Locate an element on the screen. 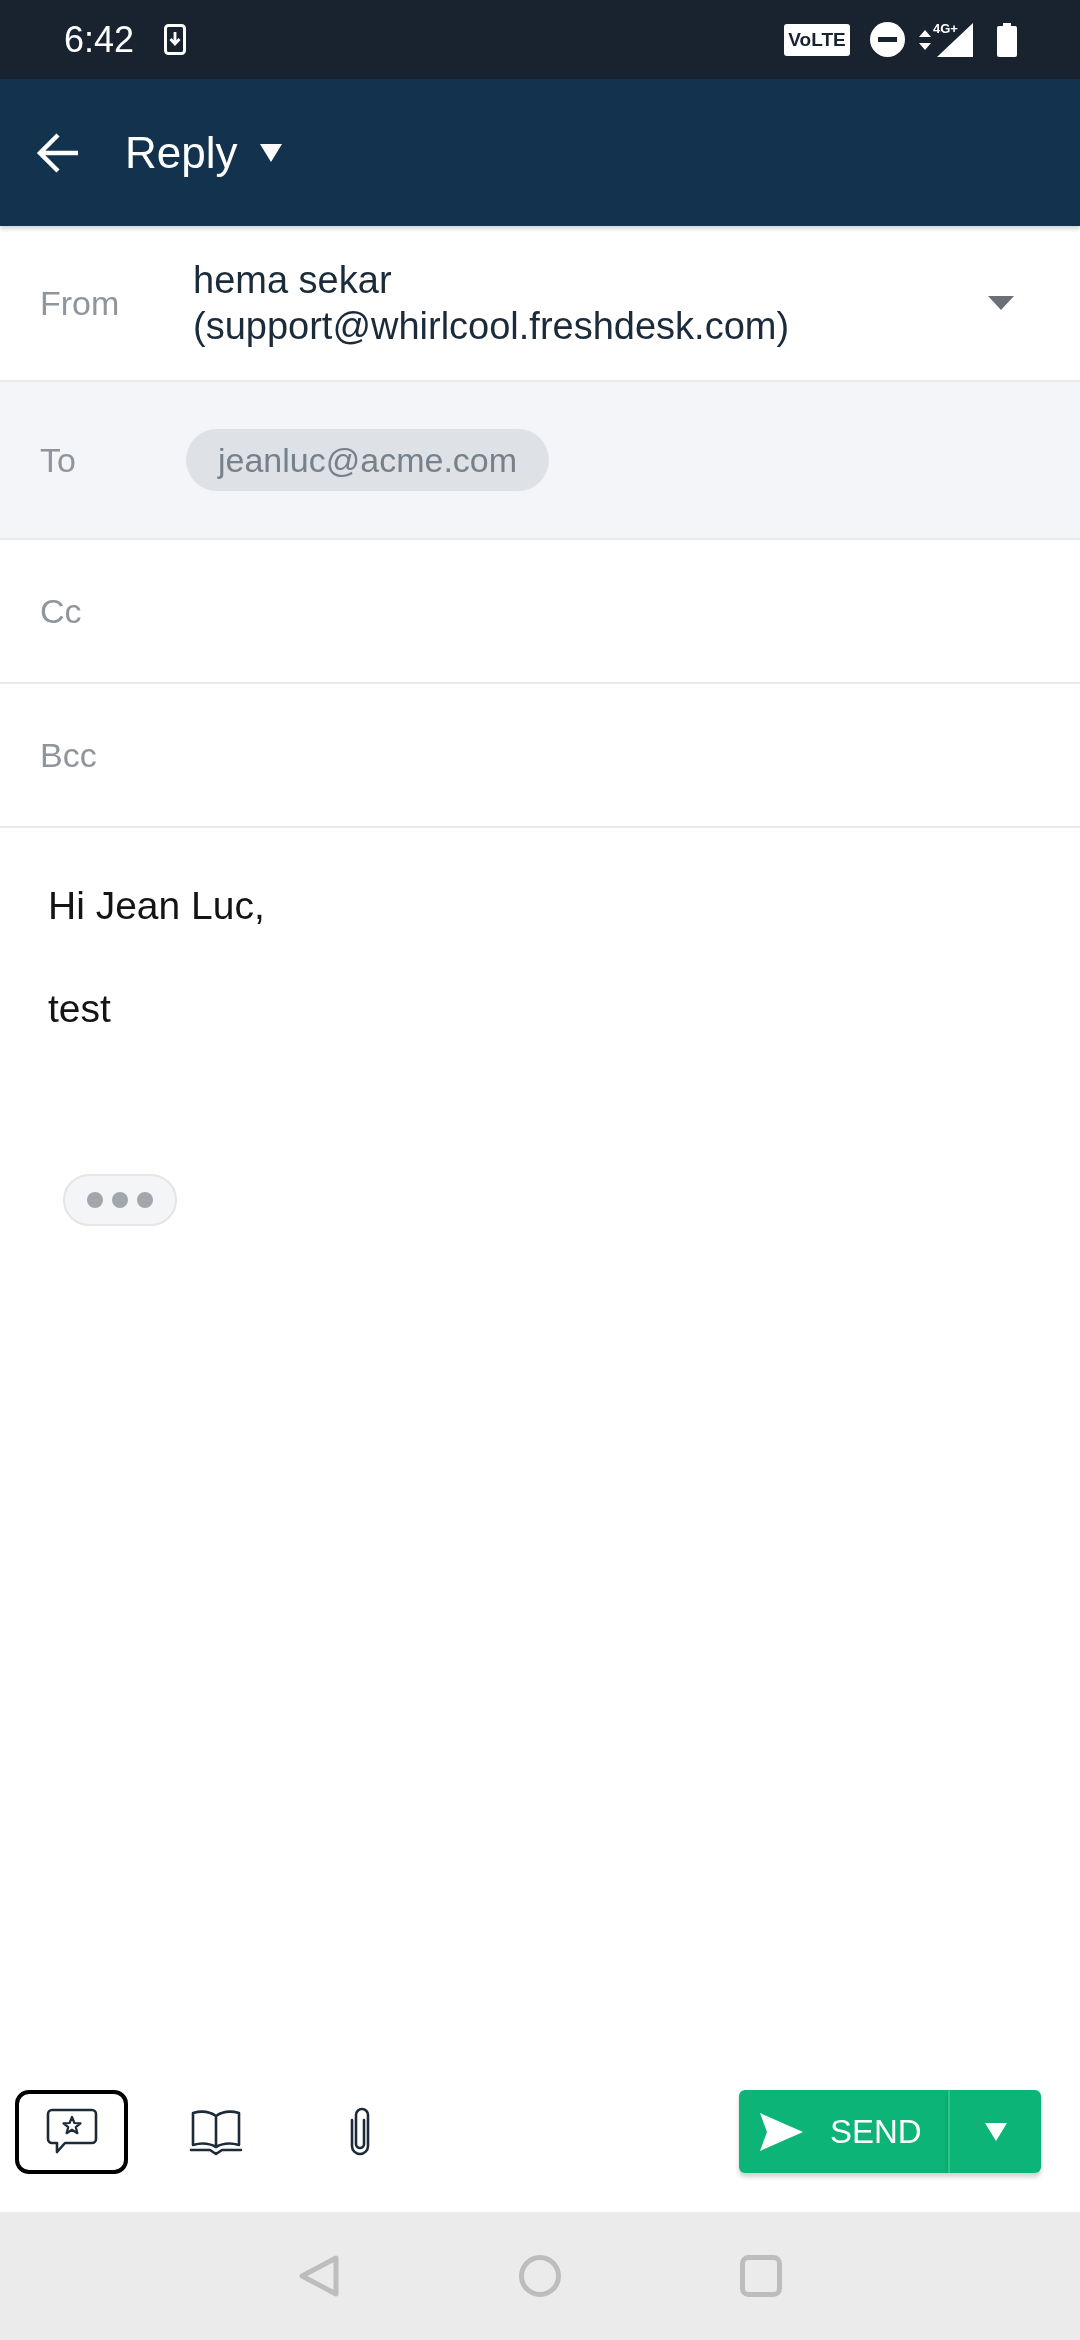 The width and height of the screenshot is (1080, 2340). send-options-button is located at coordinates (994, 2131).